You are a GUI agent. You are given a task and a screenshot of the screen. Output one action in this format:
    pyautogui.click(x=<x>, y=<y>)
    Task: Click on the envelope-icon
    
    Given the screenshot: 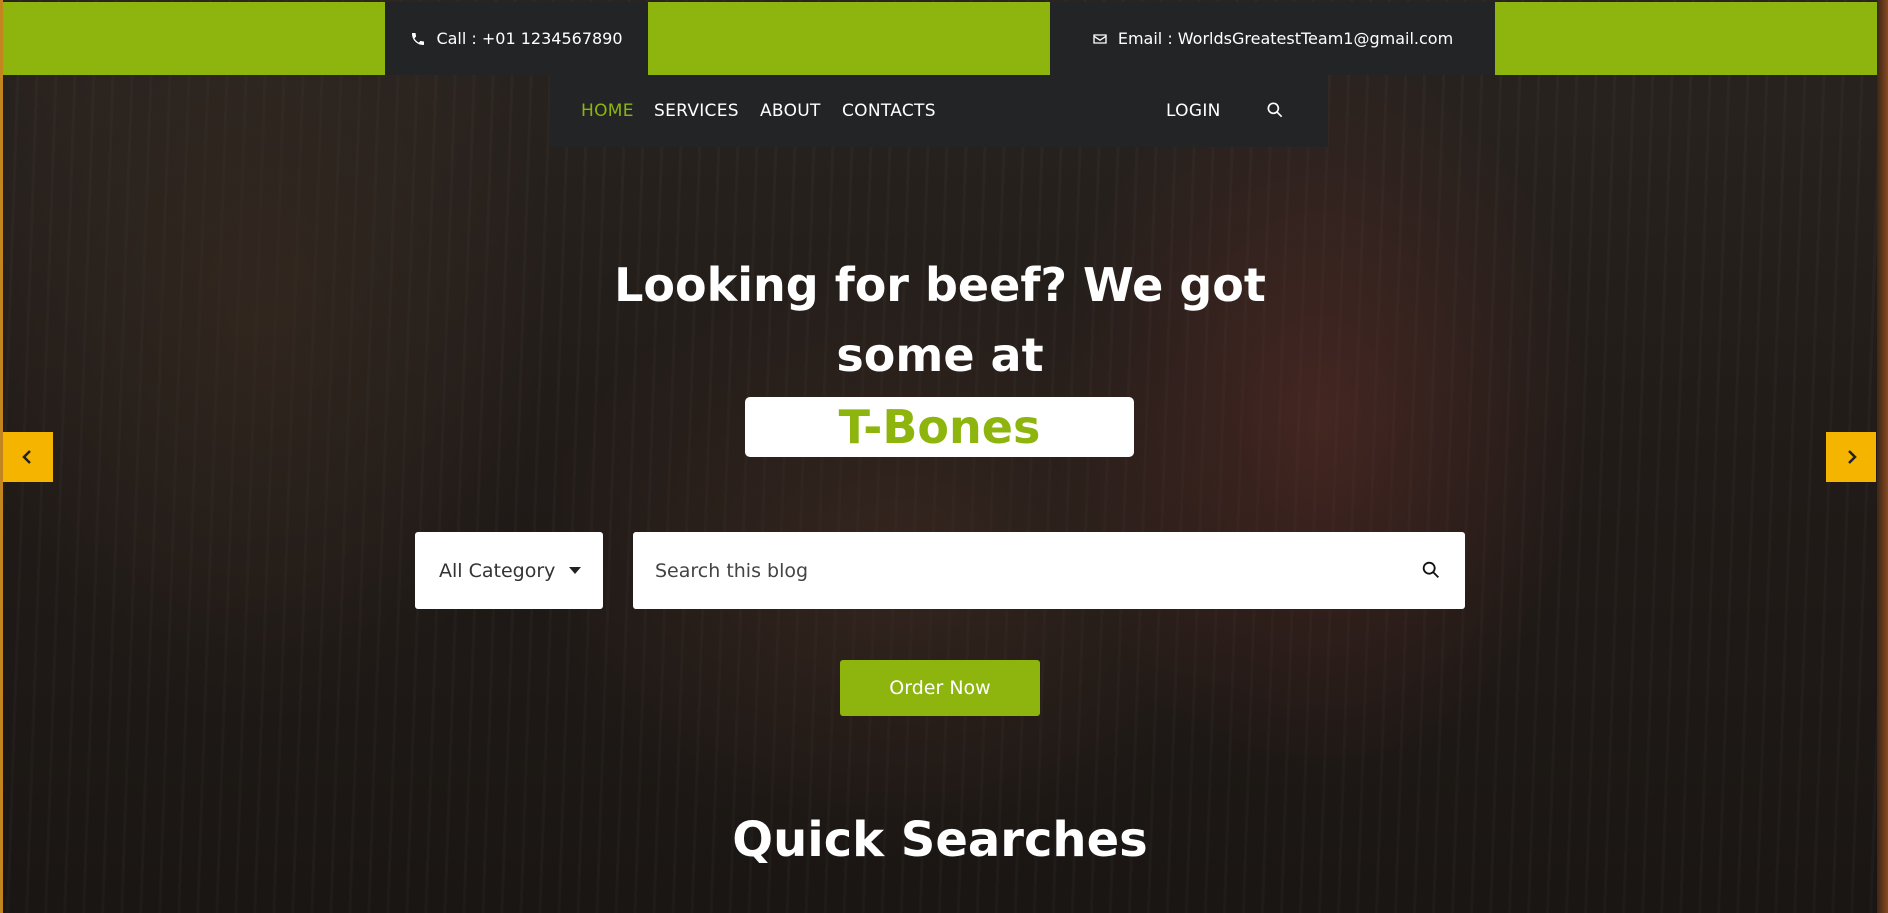 What is the action you would take?
    pyautogui.click(x=1100, y=38)
    